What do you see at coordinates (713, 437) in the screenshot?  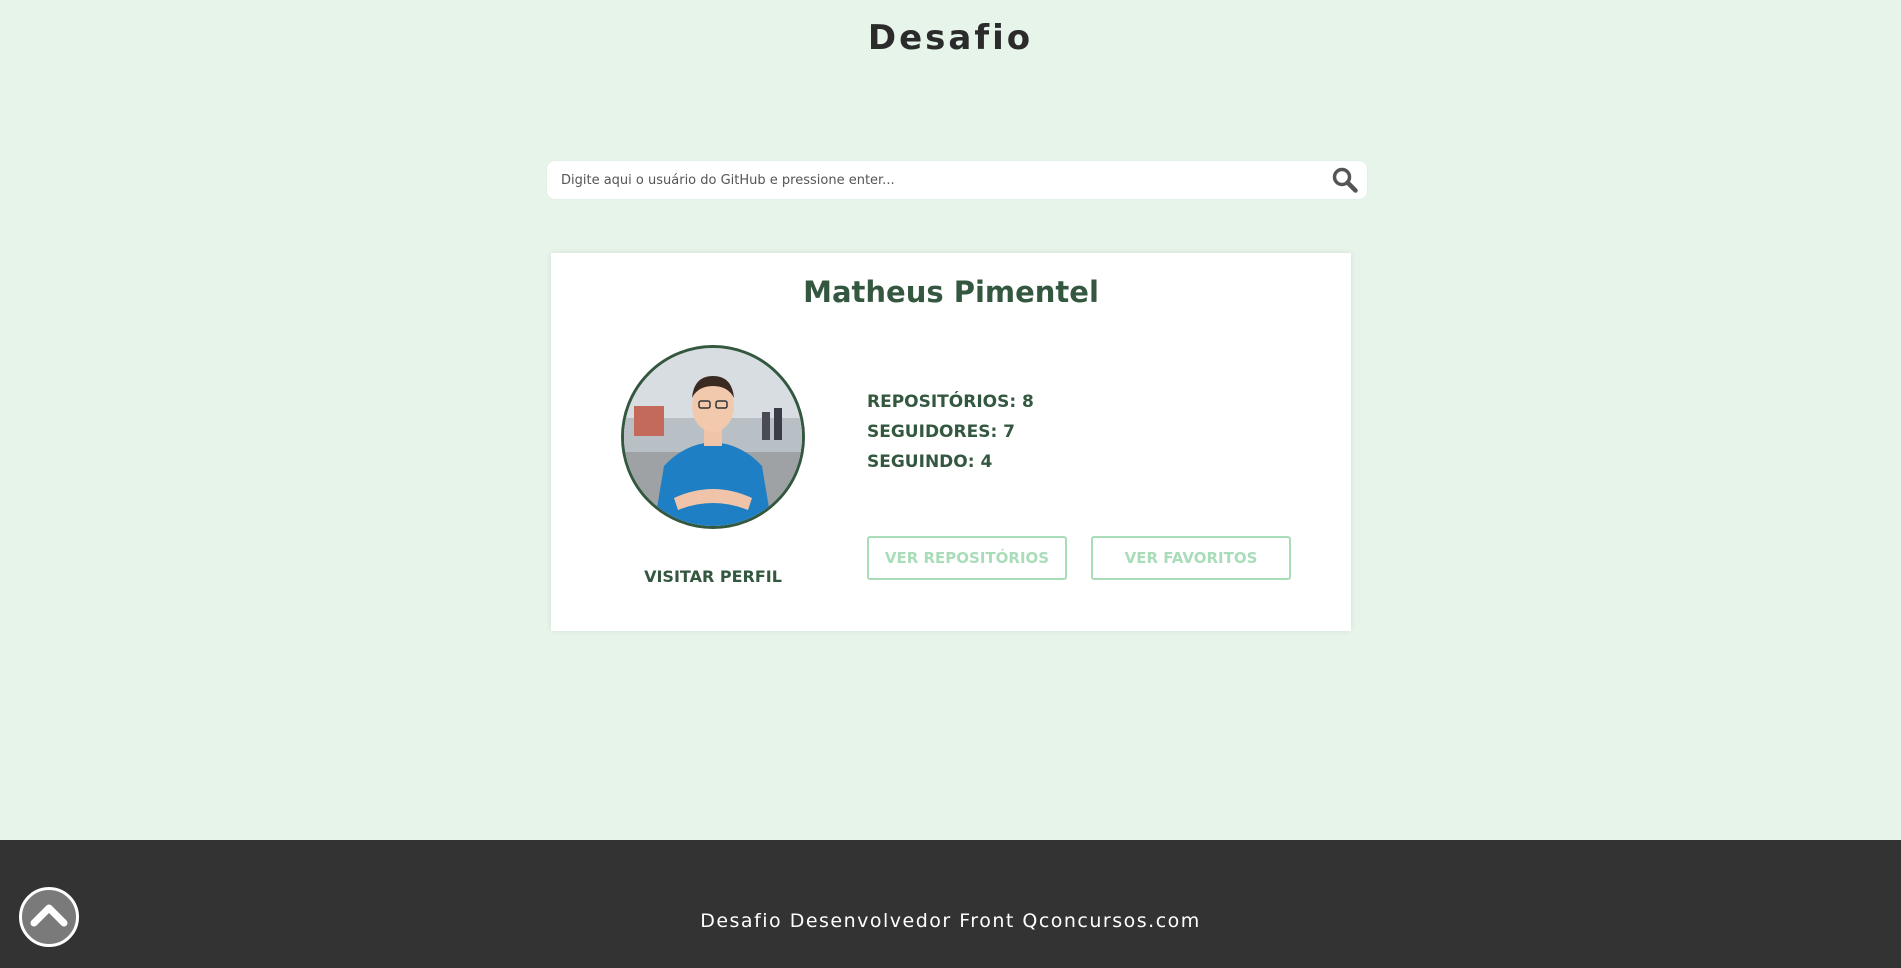 I see `avatar` at bounding box center [713, 437].